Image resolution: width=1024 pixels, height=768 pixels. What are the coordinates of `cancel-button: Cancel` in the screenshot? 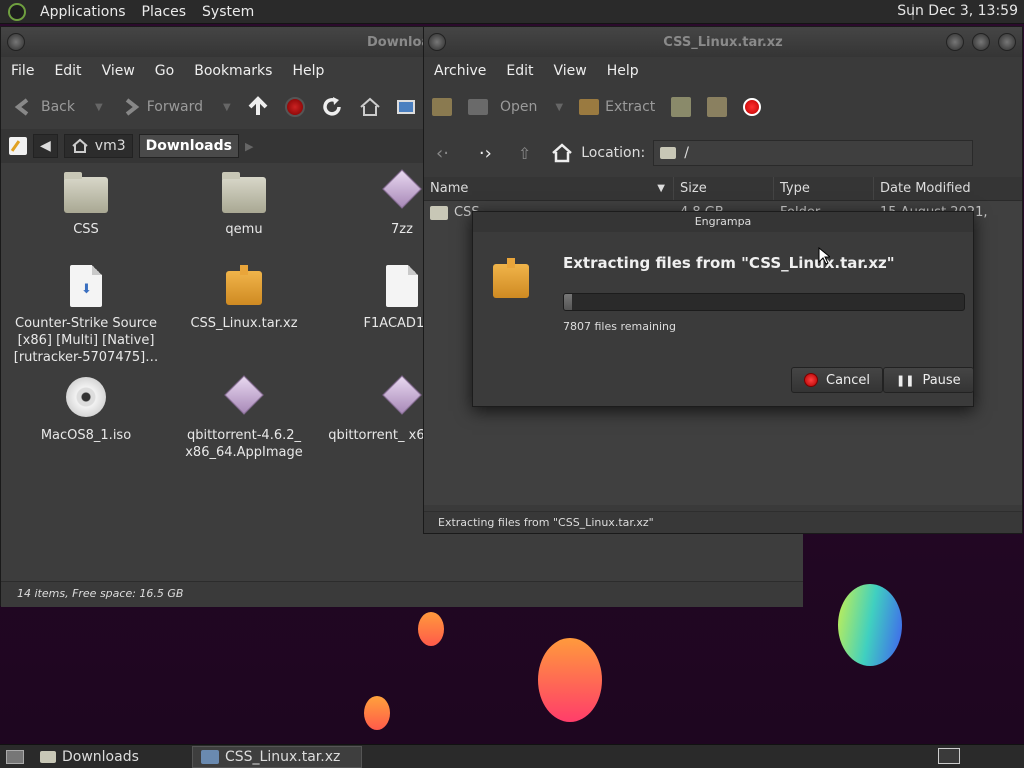 It's located at (837, 380).